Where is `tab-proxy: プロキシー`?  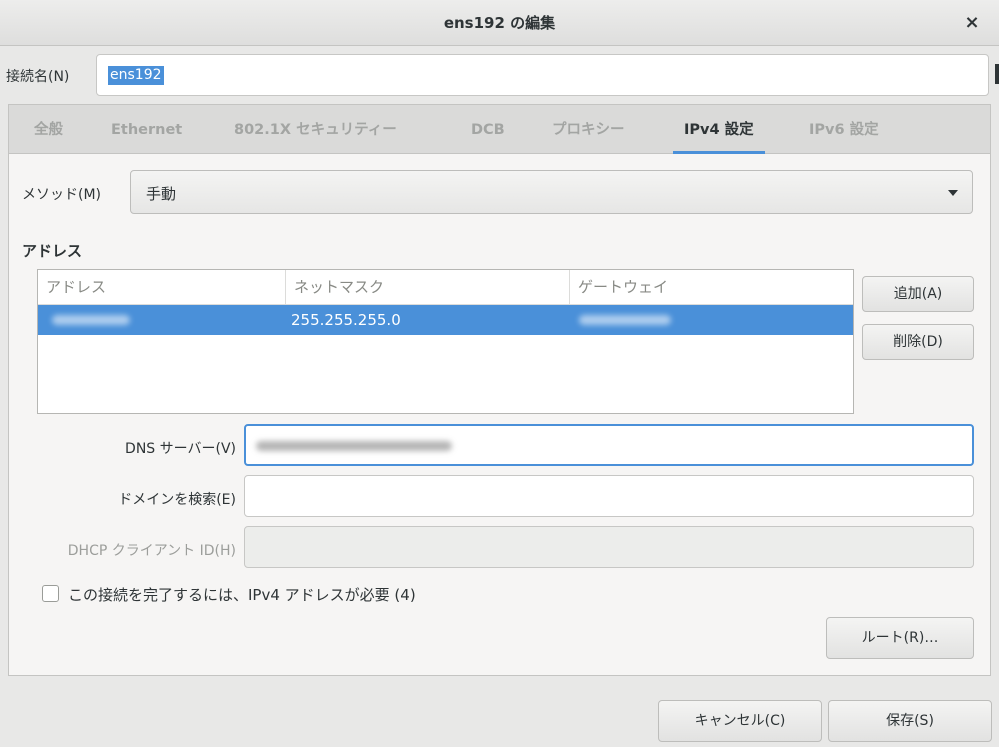
tab-proxy: プロキシー is located at coordinates (588, 129).